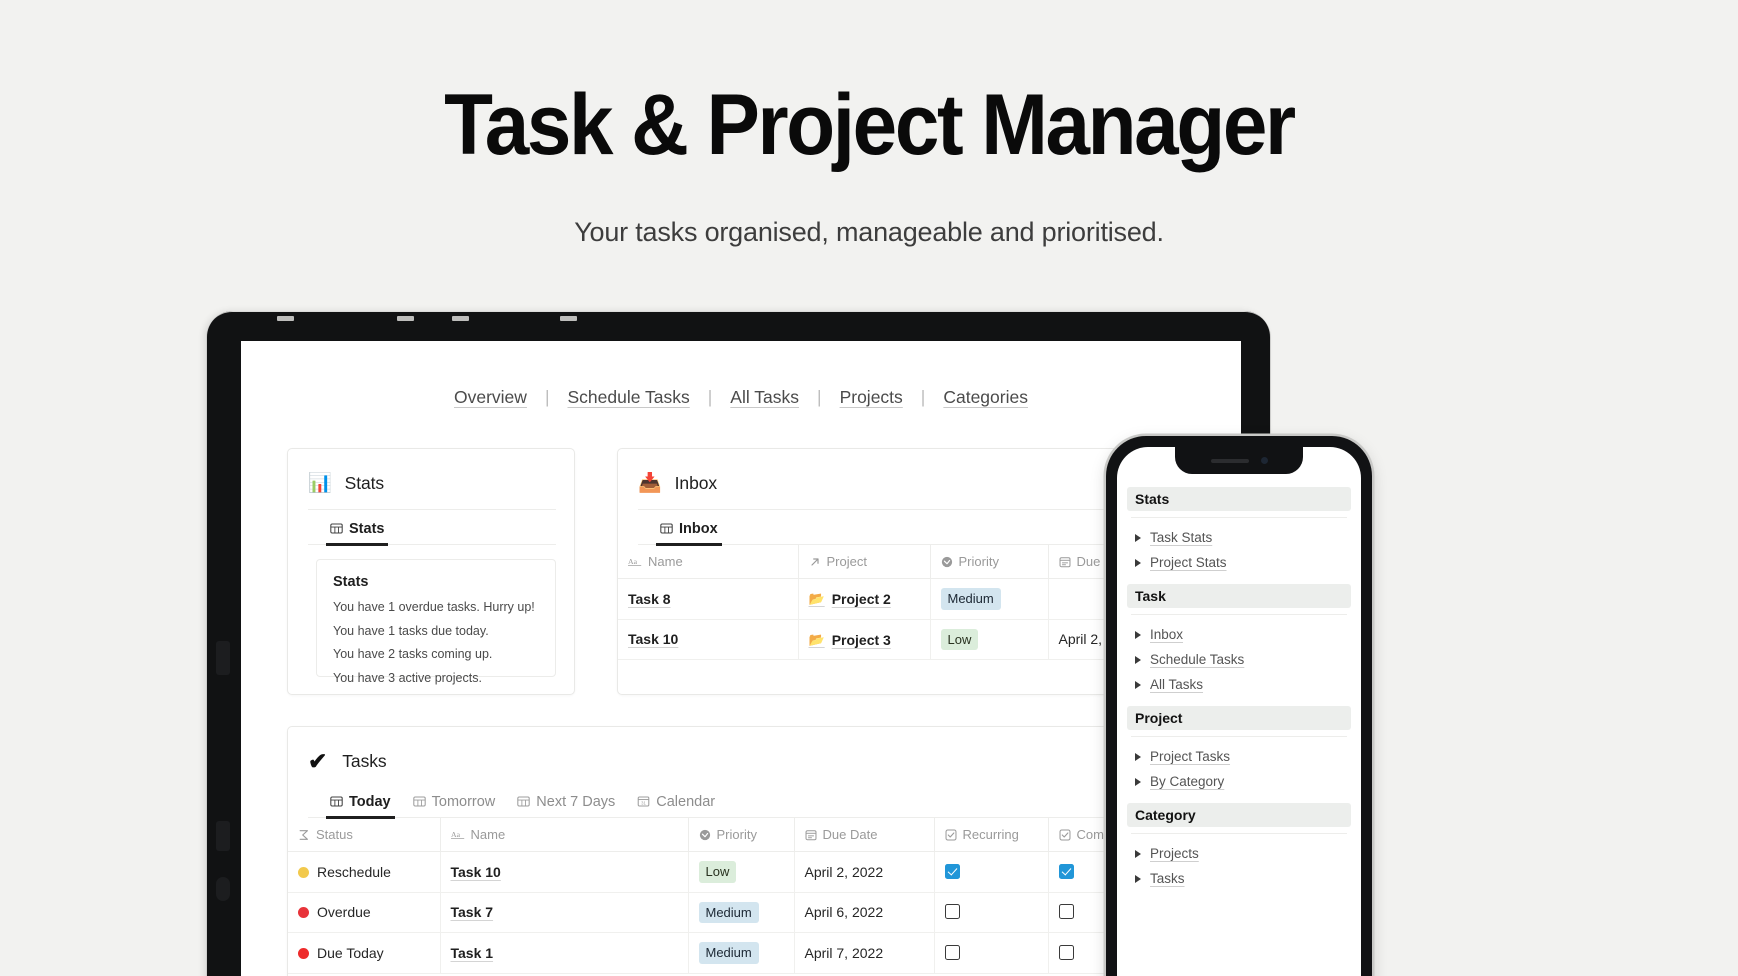 This screenshot has height=976, width=1738. What do you see at coordinates (364, 913) in the screenshot?
I see `cell-status: Overdue` at bounding box center [364, 913].